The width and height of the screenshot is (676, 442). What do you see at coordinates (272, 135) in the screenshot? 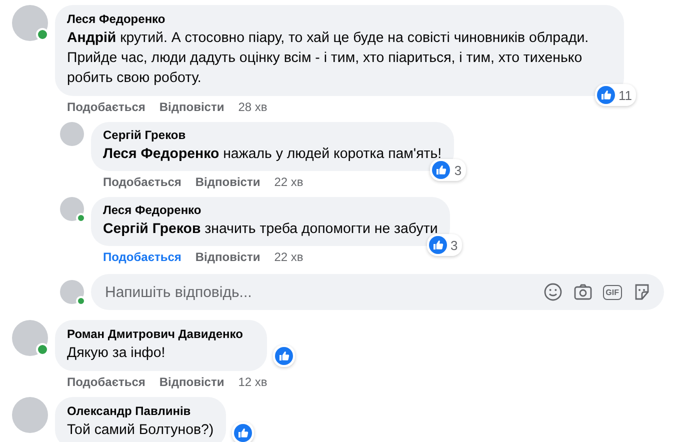
I see `author-name: Сергій Греков` at bounding box center [272, 135].